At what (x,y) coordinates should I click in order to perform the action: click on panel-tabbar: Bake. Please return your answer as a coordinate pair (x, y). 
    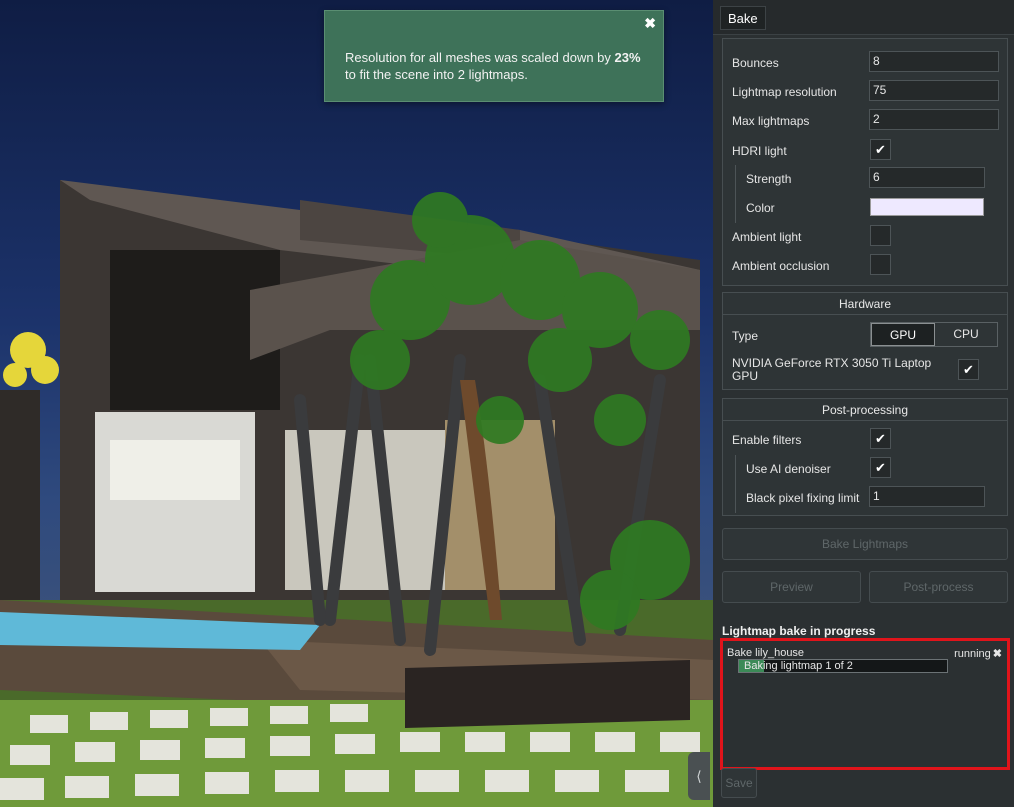
    Looking at the image, I should click on (863, 17).